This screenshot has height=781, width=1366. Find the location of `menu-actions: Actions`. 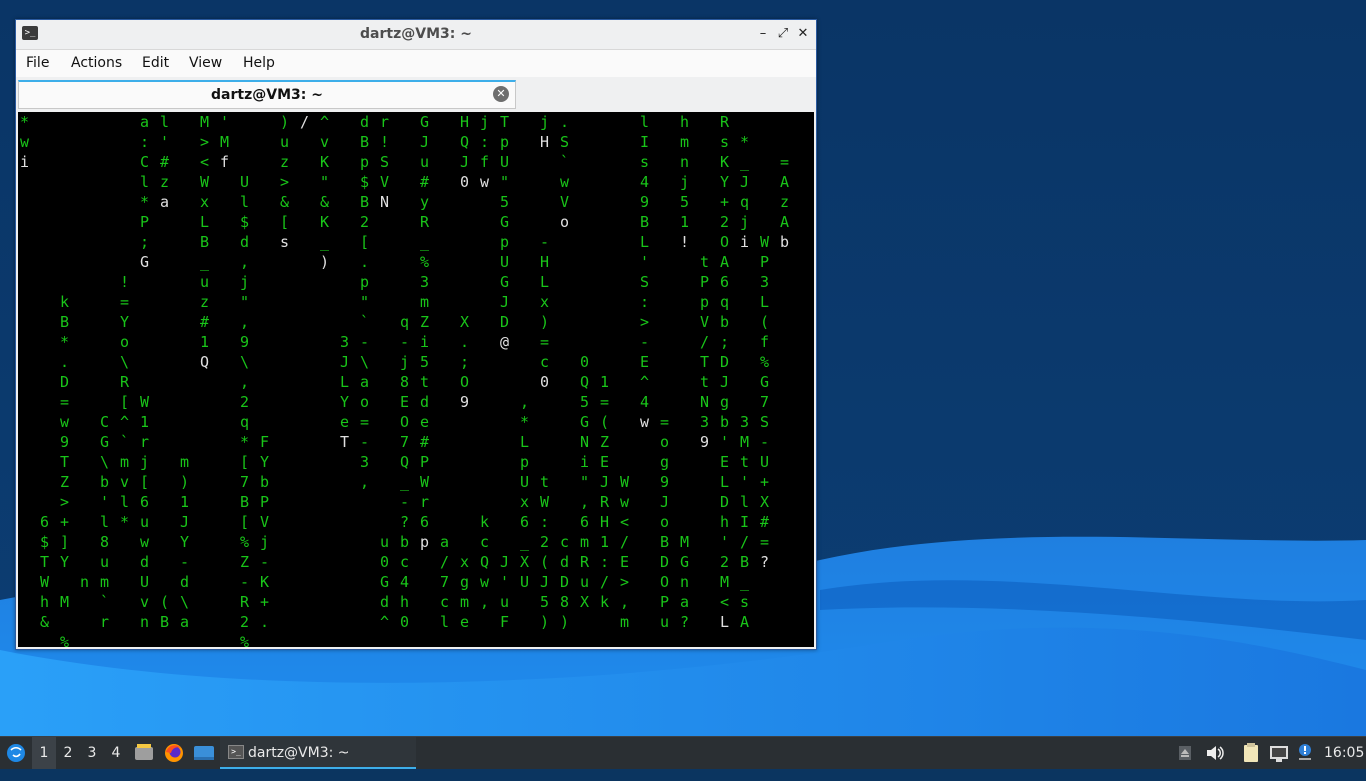

menu-actions: Actions is located at coordinates (96, 63).